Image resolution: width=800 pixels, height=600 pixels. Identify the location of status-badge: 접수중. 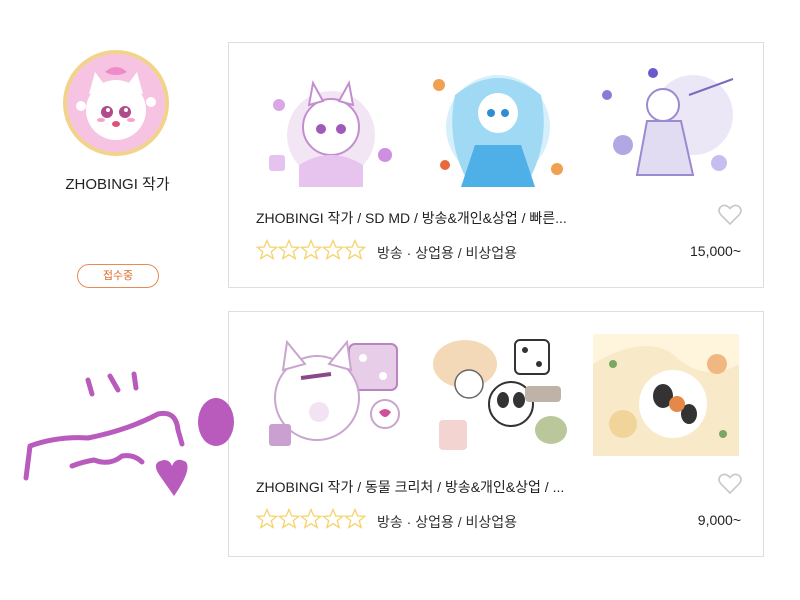
(118, 276).